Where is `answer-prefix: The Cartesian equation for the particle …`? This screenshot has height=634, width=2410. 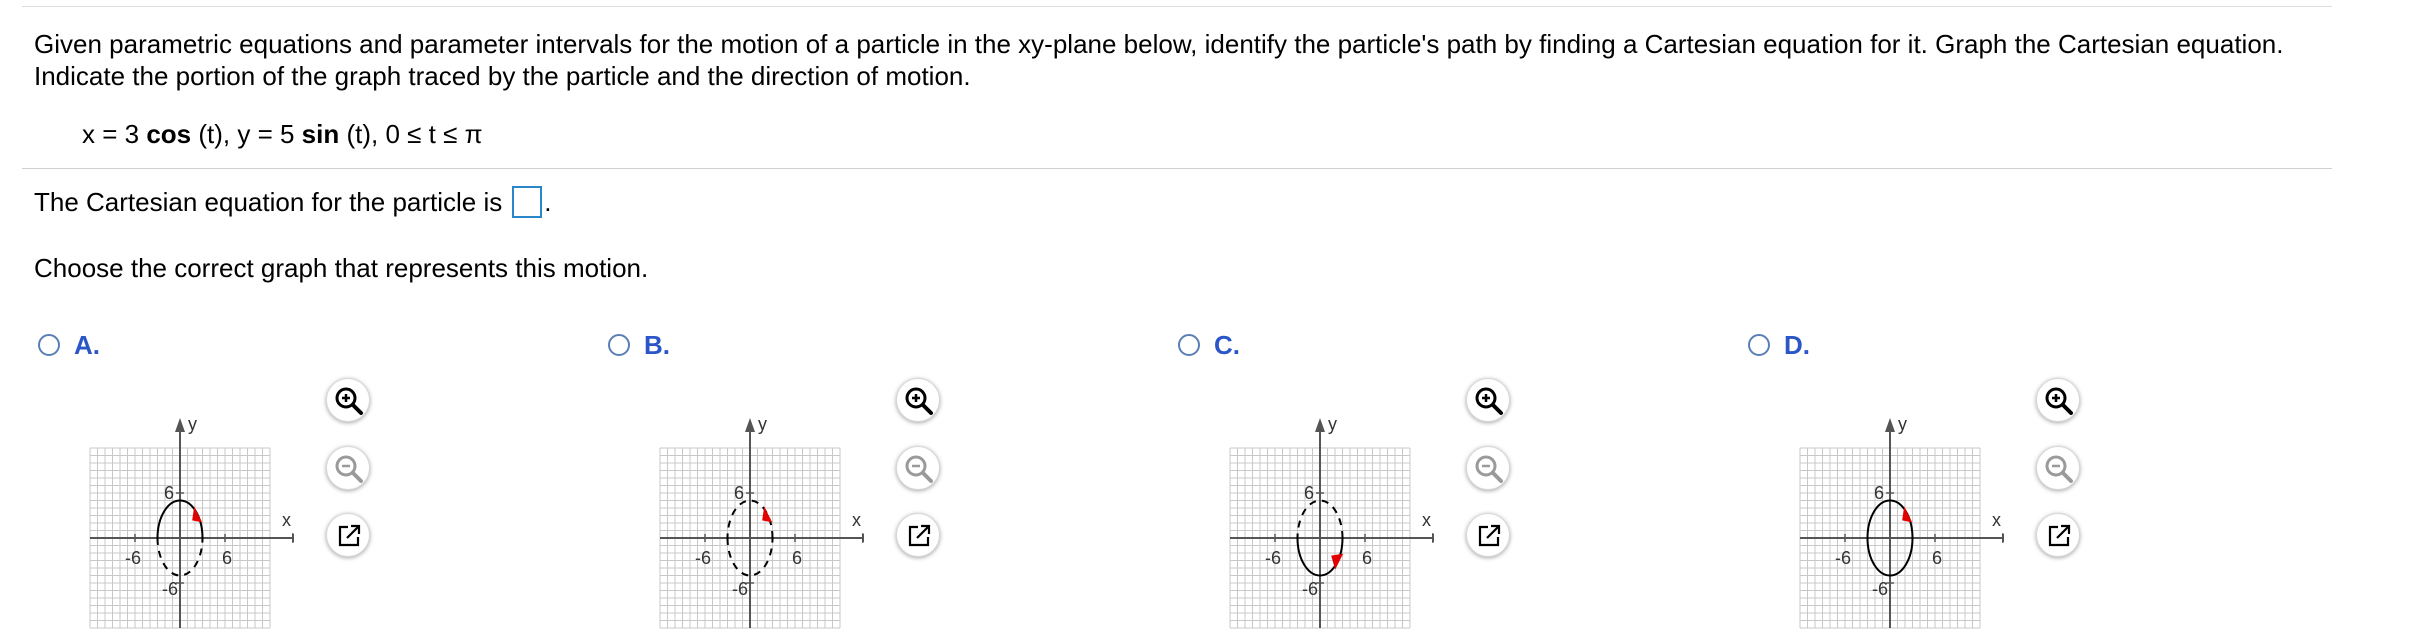
answer-prefix: The Cartesian equation for the particle … is located at coordinates (268, 202).